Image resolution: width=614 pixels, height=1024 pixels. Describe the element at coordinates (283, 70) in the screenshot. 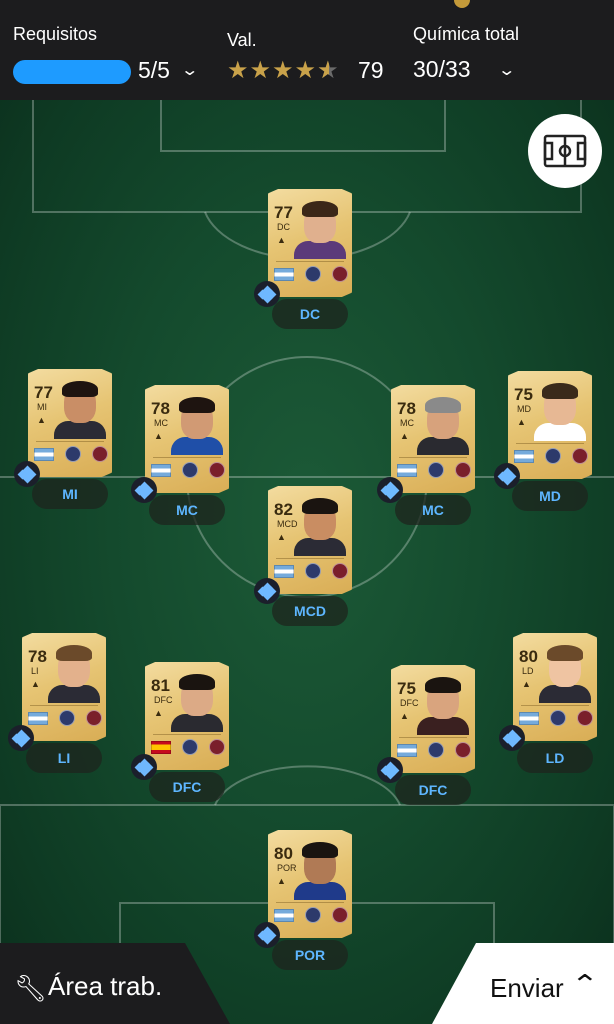

I see `rating-stars: ★★★★★` at that location.